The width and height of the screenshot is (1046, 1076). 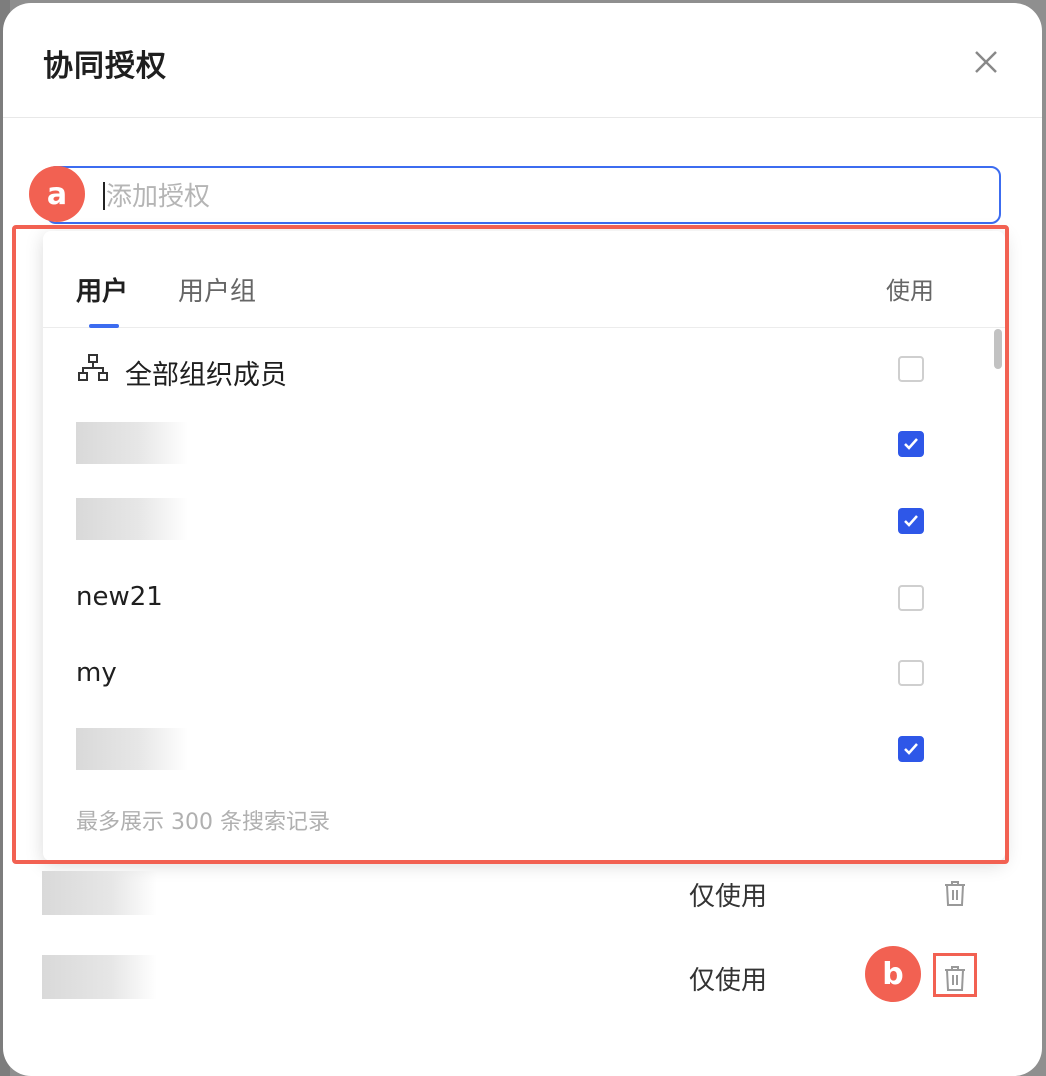 I want to click on dropdown-scrollbar, so click(x=998, y=349).